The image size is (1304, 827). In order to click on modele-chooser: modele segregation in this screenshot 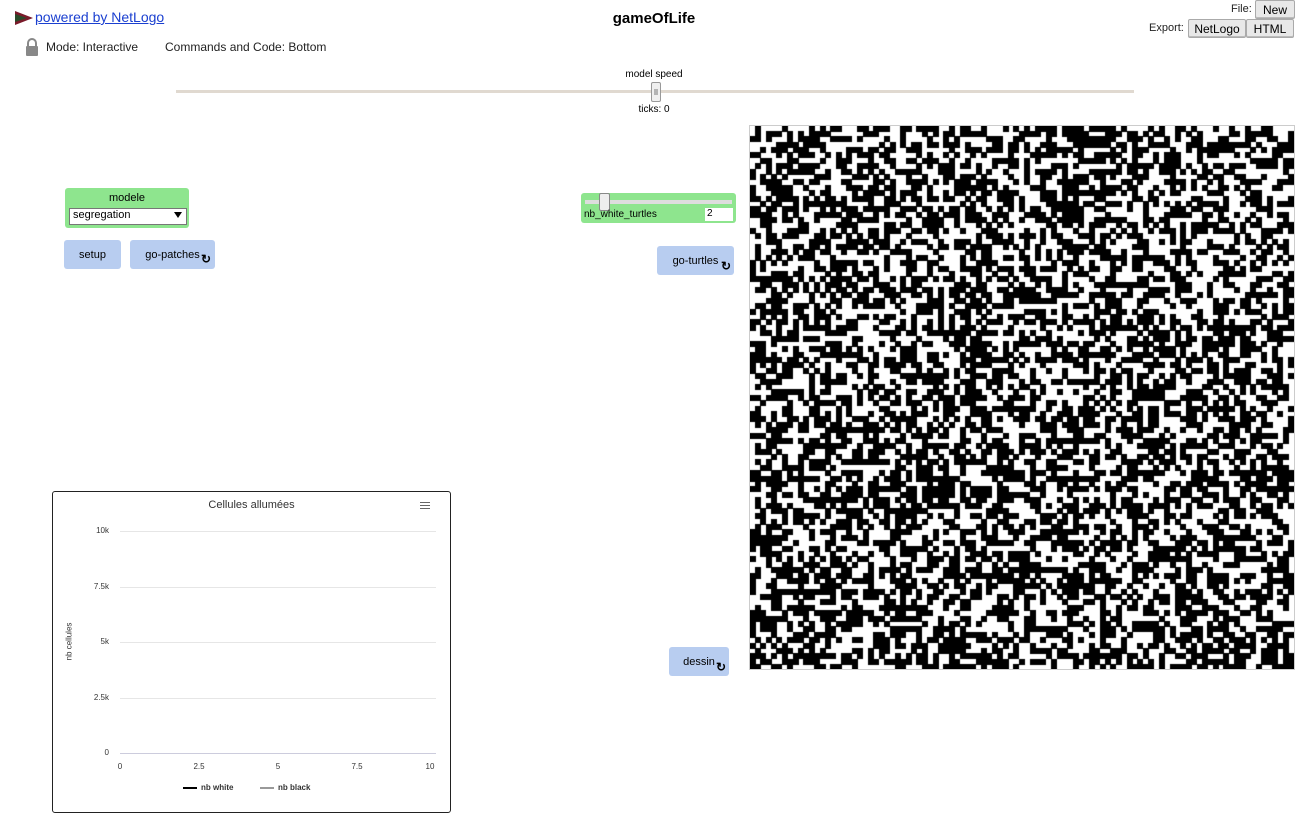, I will do `click(127, 208)`.